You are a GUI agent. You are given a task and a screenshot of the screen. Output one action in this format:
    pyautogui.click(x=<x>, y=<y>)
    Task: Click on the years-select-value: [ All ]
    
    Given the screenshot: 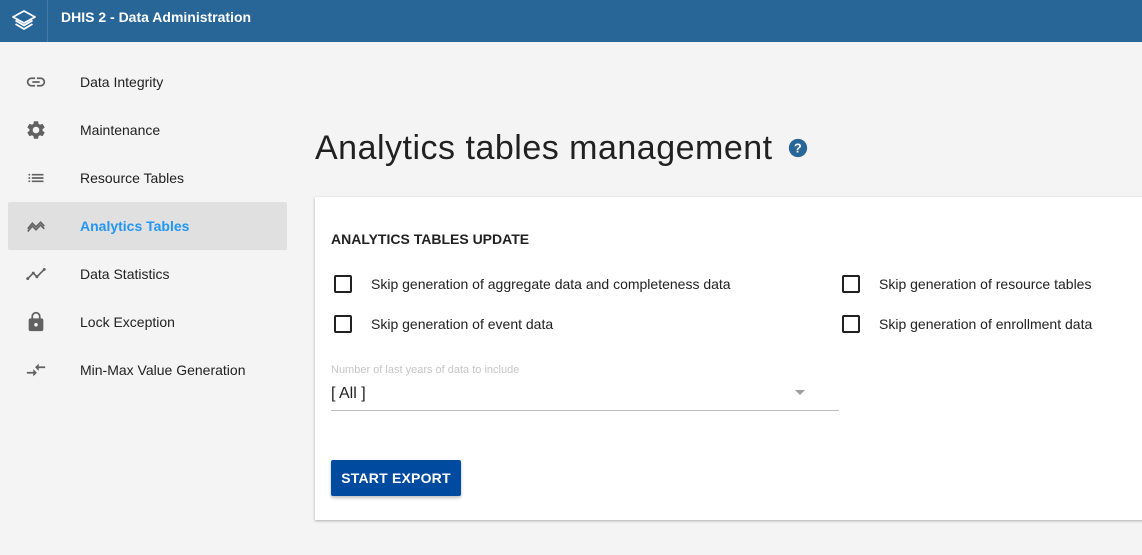 What is the action you would take?
    pyautogui.click(x=348, y=393)
    